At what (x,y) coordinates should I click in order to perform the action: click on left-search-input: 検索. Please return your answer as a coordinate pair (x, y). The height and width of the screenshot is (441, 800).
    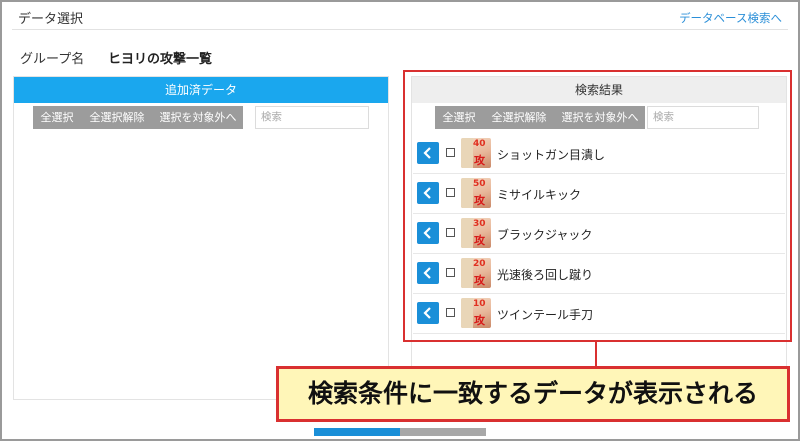
    Looking at the image, I should click on (312, 117).